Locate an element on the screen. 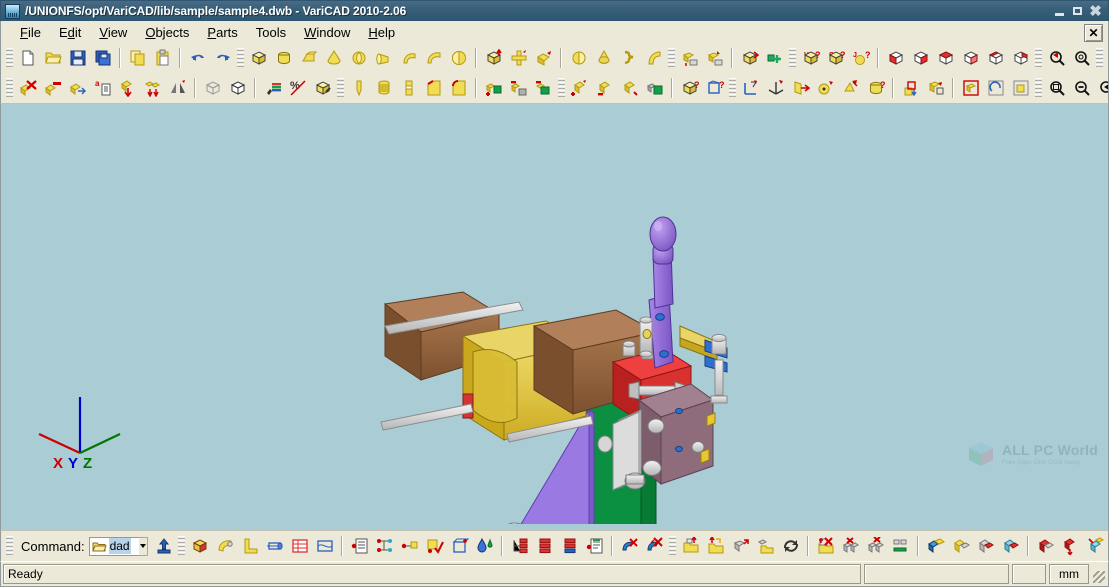 This screenshot has height=587, width=1109. zoom-previous-icon is located at coordinates (1056, 58).